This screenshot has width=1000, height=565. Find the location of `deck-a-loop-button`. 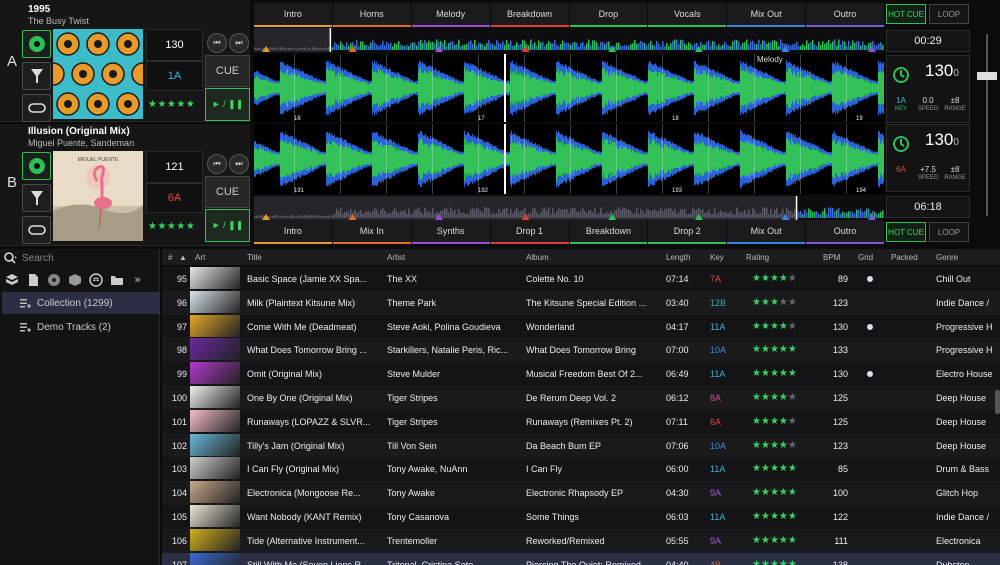

deck-a-loop-button is located at coordinates (36, 108).